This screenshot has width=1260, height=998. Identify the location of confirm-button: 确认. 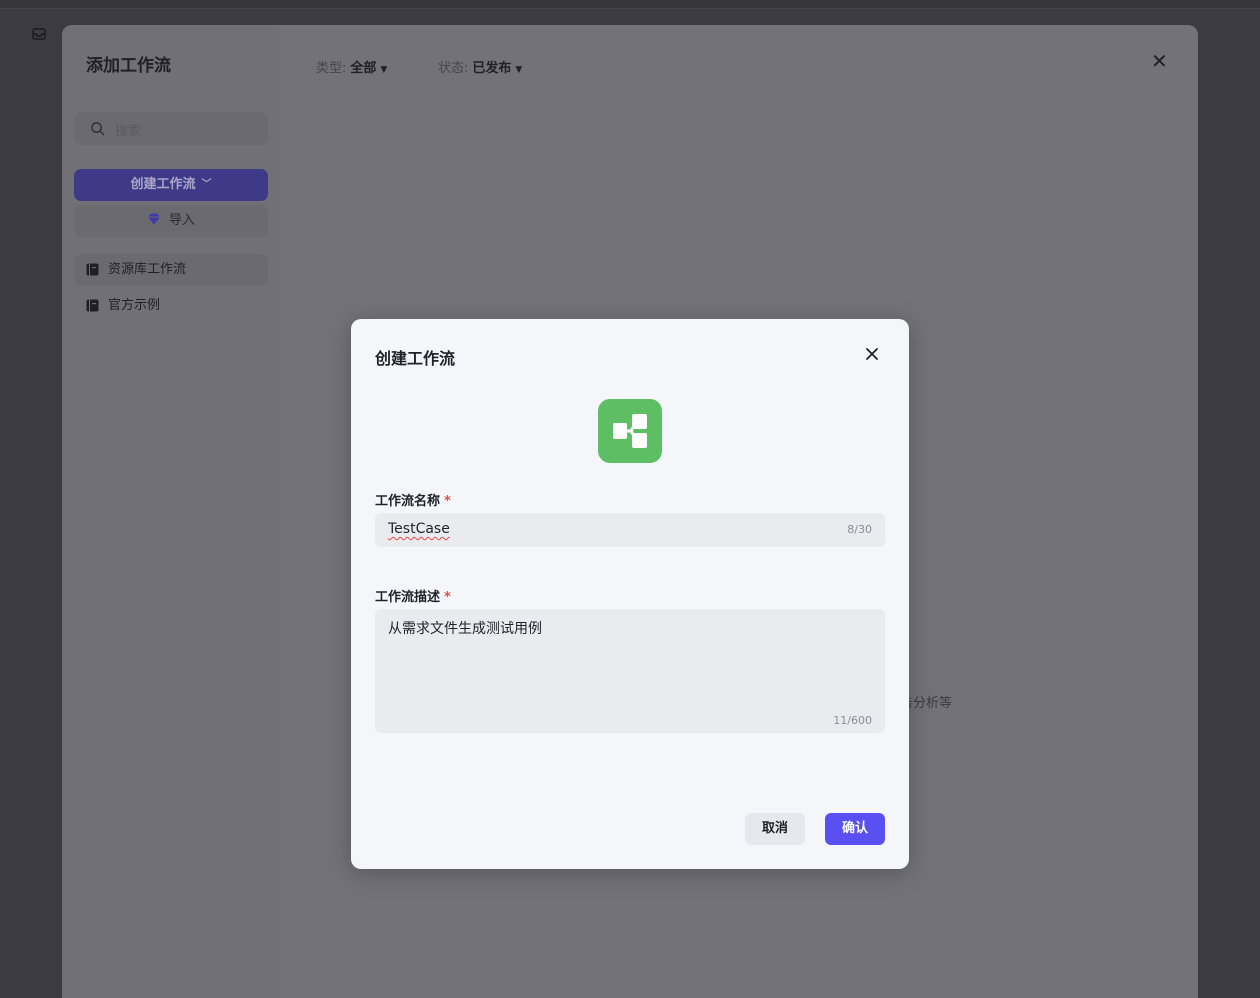
(855, 829).